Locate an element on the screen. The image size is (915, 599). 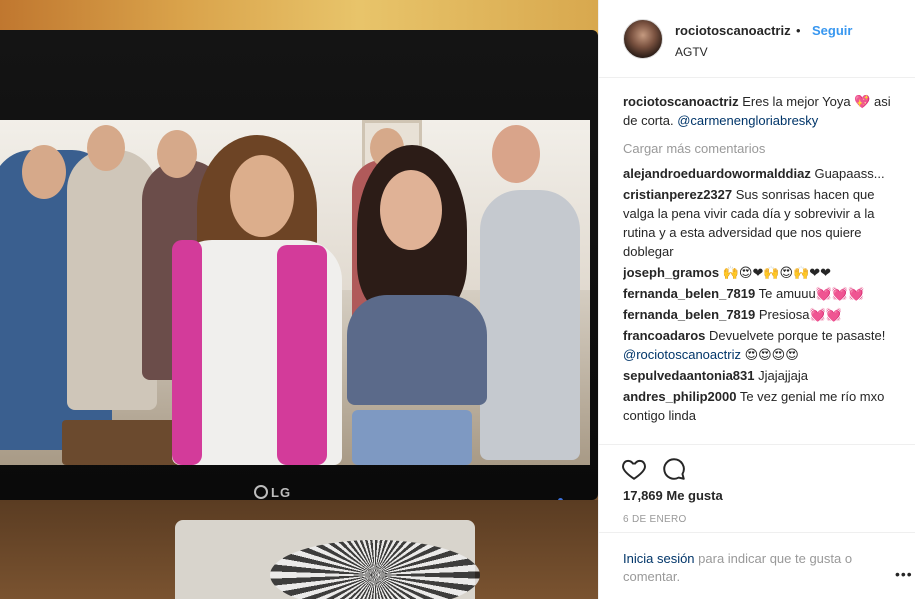
comment-username: francoadaros is located at coordinates (664, 335).